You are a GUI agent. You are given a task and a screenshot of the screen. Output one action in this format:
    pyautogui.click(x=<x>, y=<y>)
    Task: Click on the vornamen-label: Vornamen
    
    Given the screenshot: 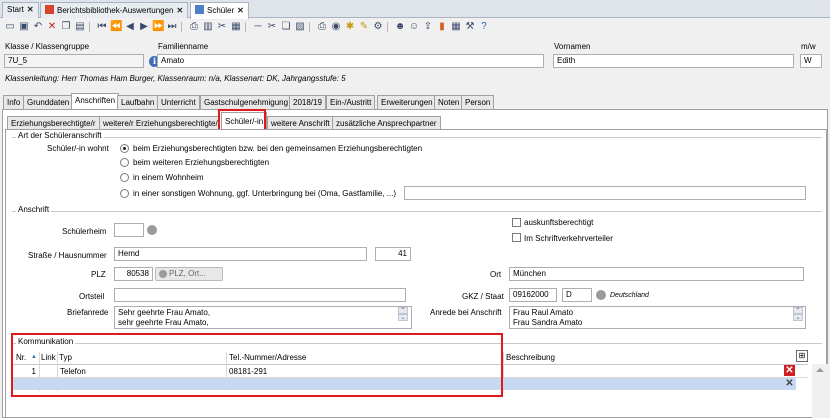 What is the action you would take?
    pyautogui.click(x=572, y=46)
    